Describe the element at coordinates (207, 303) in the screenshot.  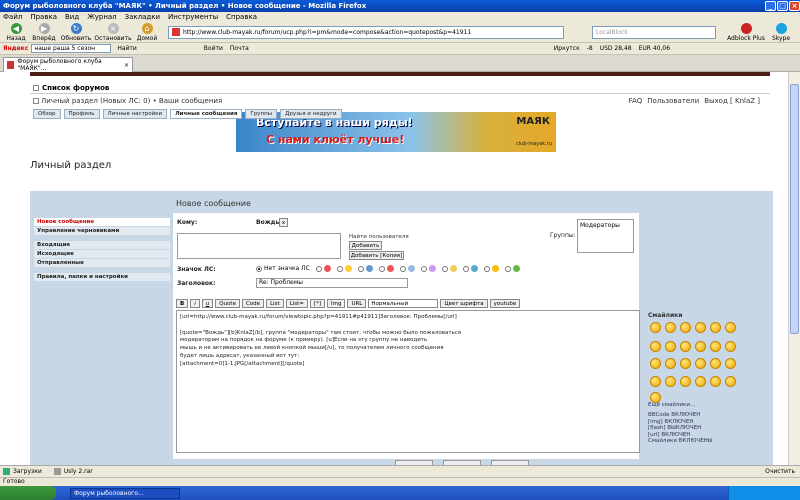
I see `underline-button: u` at that location.